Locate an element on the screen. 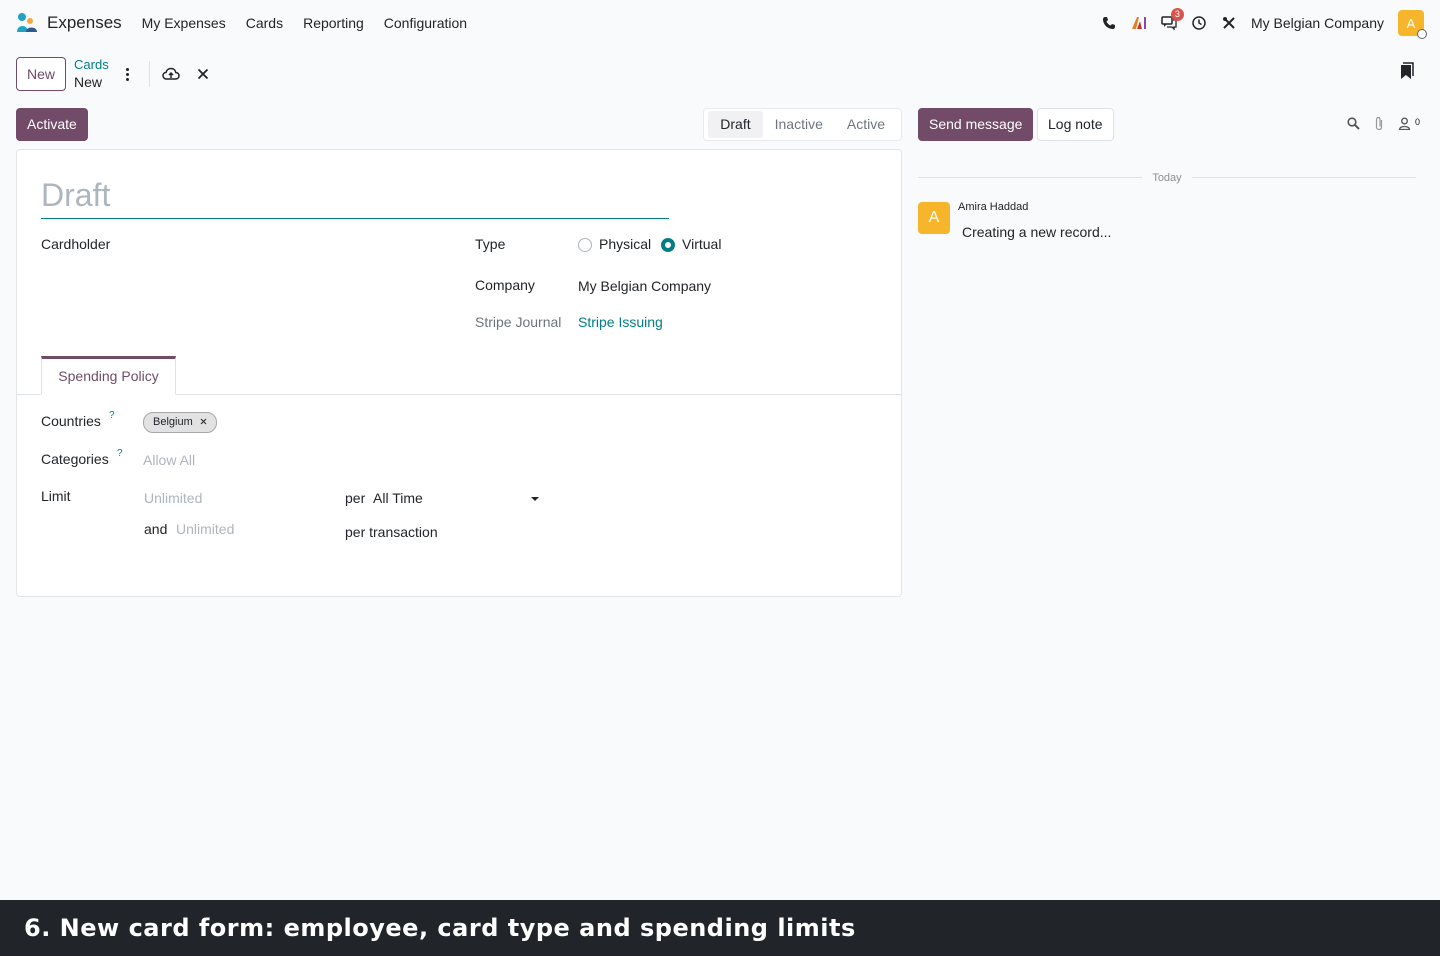  followers-count: 0 is located at coordinates (1417, 122).